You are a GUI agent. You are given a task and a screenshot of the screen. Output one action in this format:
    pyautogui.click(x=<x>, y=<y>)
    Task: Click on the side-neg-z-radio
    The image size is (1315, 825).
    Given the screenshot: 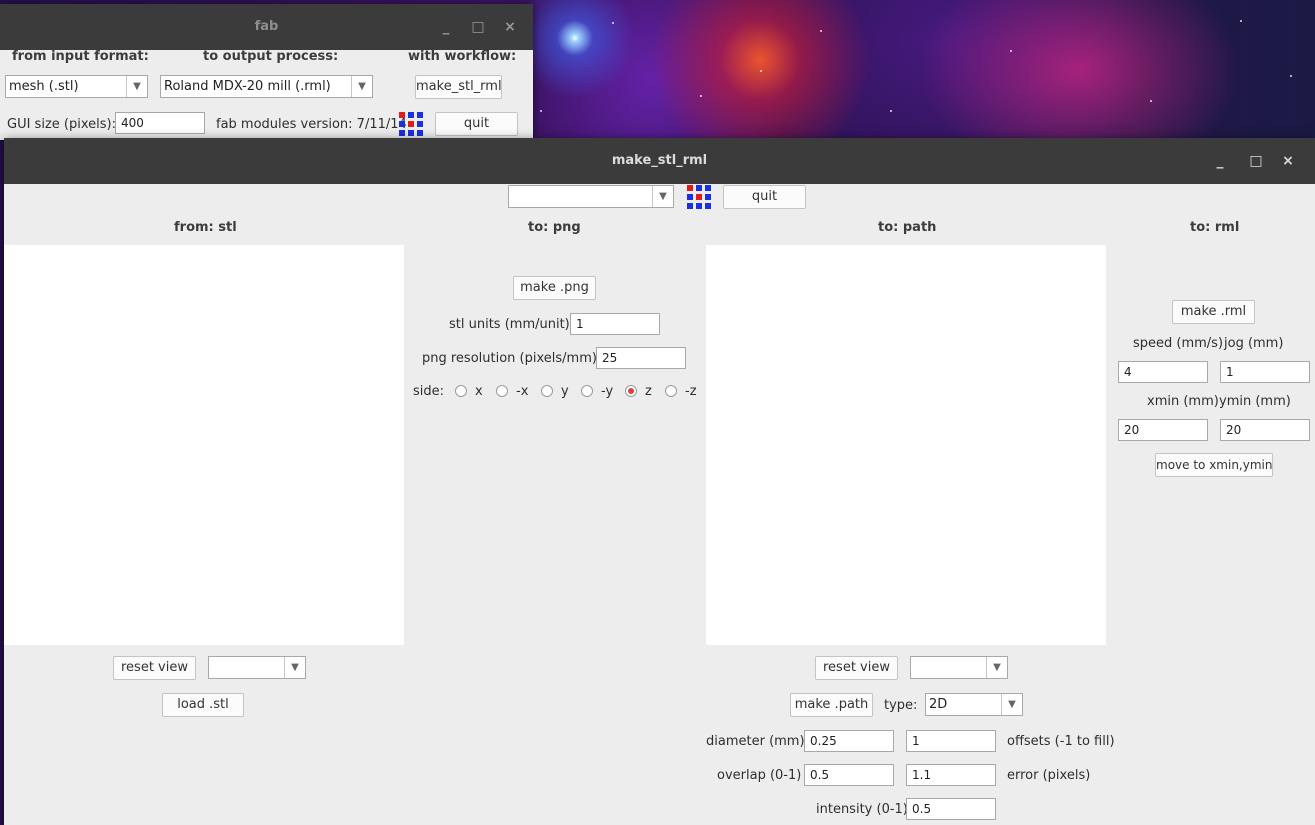 What is the action you would take?
    pyautogui.click(x=671, y=391)
    